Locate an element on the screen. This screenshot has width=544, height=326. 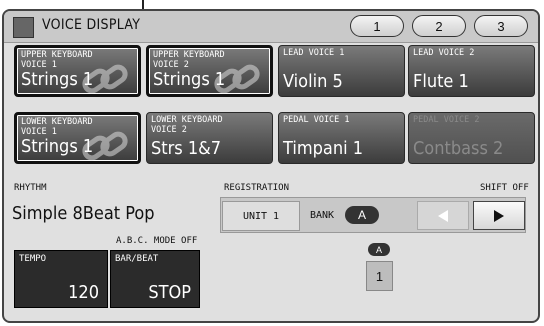
triangle-left-icon is located at coordinates (443, 215).